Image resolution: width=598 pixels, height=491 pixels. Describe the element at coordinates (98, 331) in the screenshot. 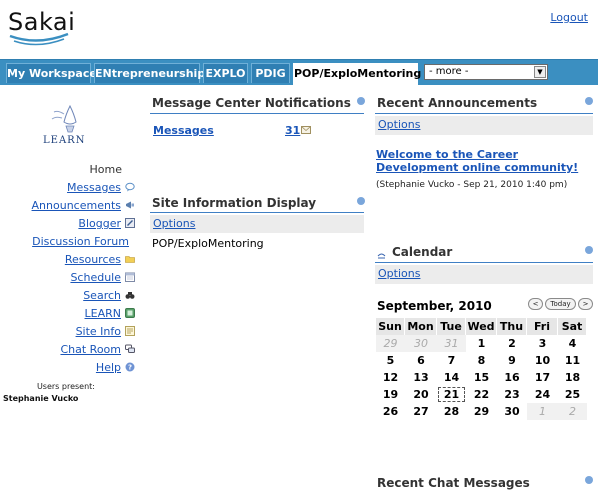

I see `sidebar-item-label: Site Info` at that location.